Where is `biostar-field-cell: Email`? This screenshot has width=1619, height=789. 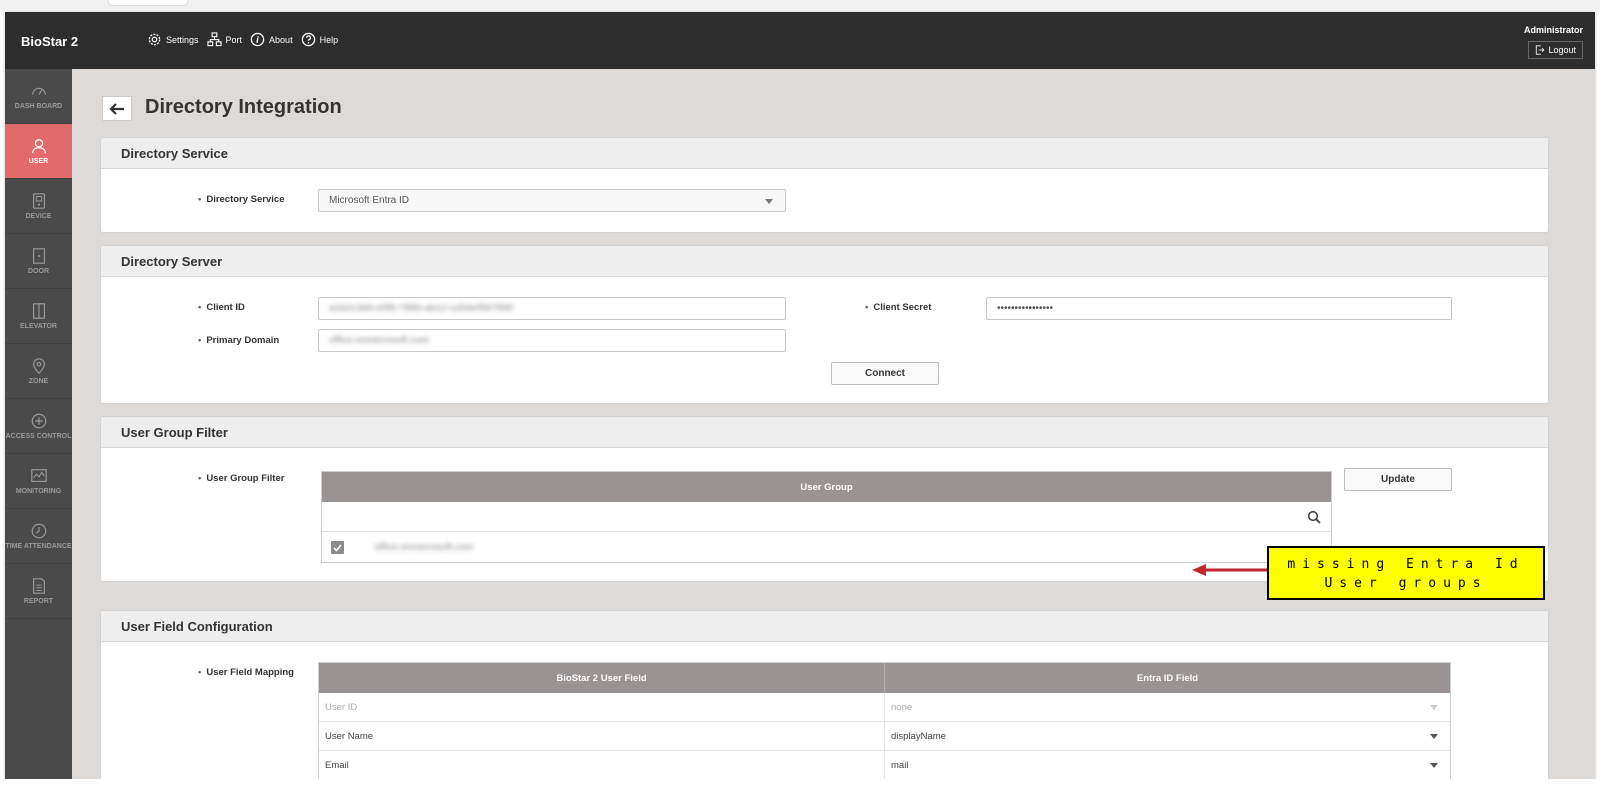
biostar-field-cell: Email is located at coordinates (602, 765).